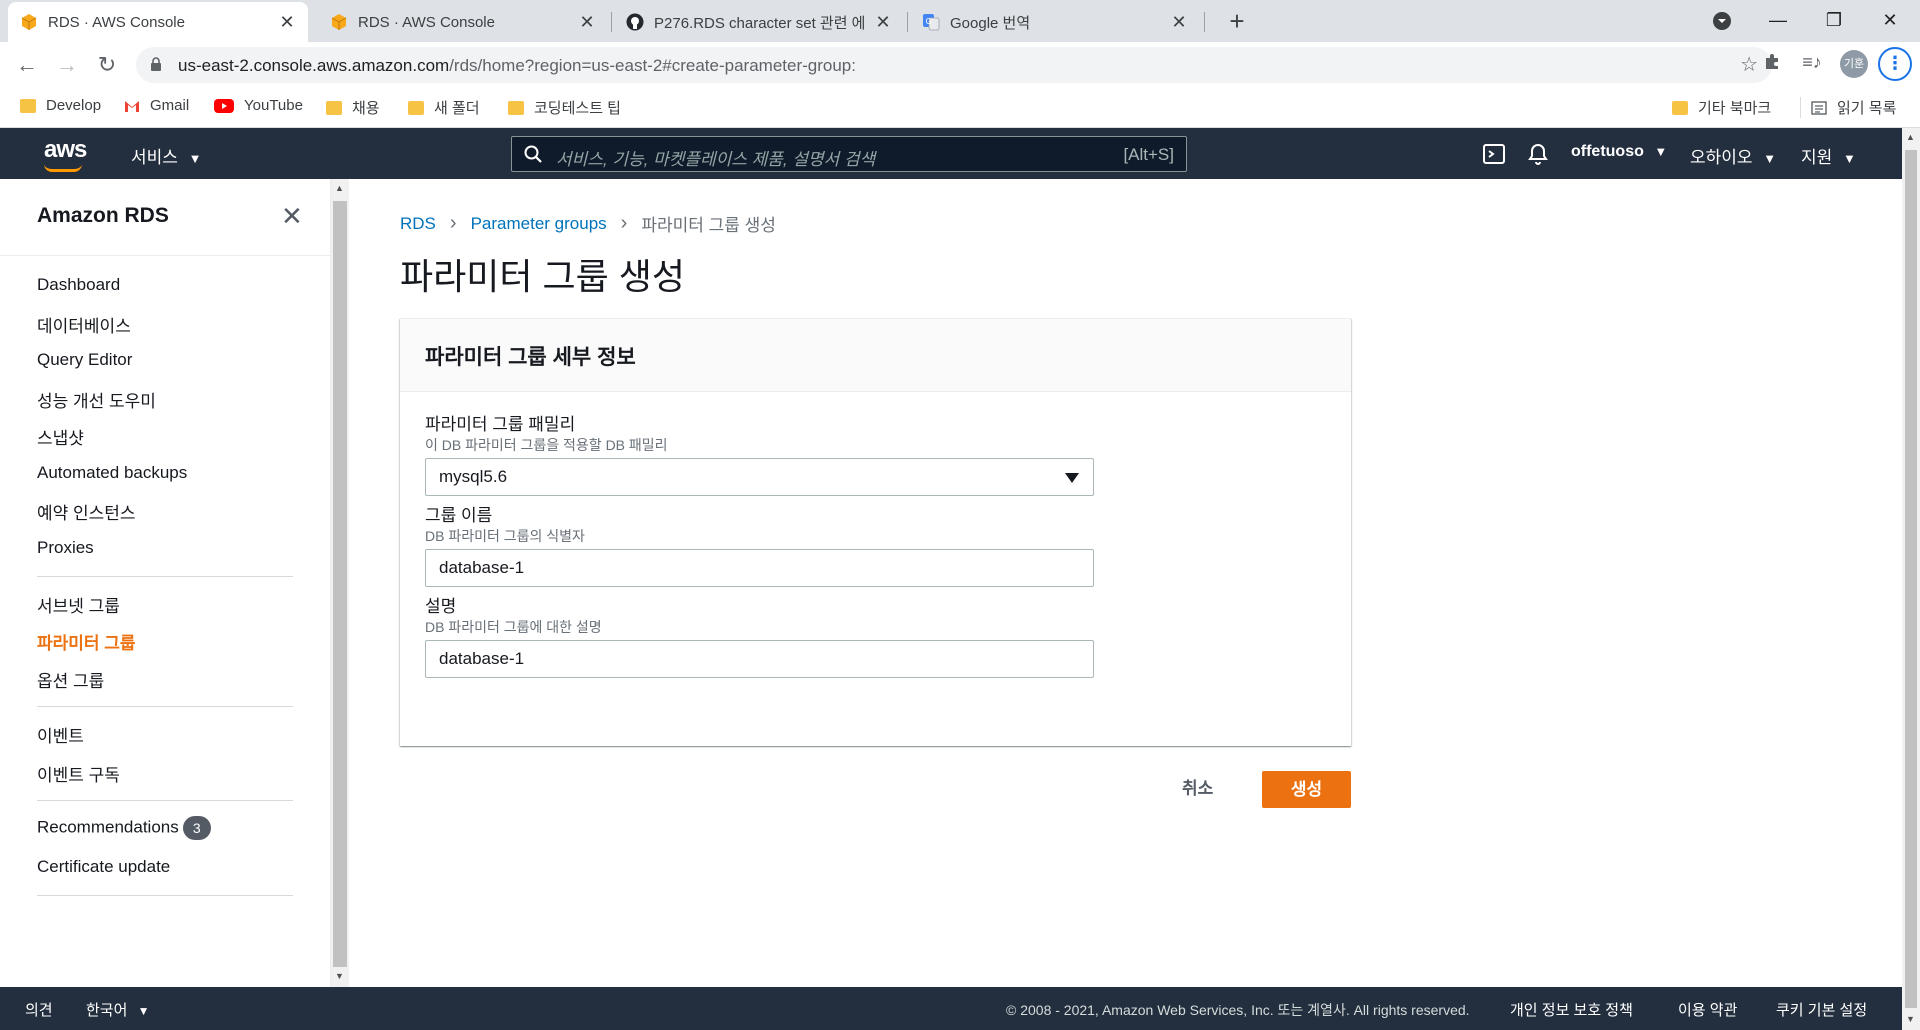  I want to click on forward-icon: →, so click(67, 65).